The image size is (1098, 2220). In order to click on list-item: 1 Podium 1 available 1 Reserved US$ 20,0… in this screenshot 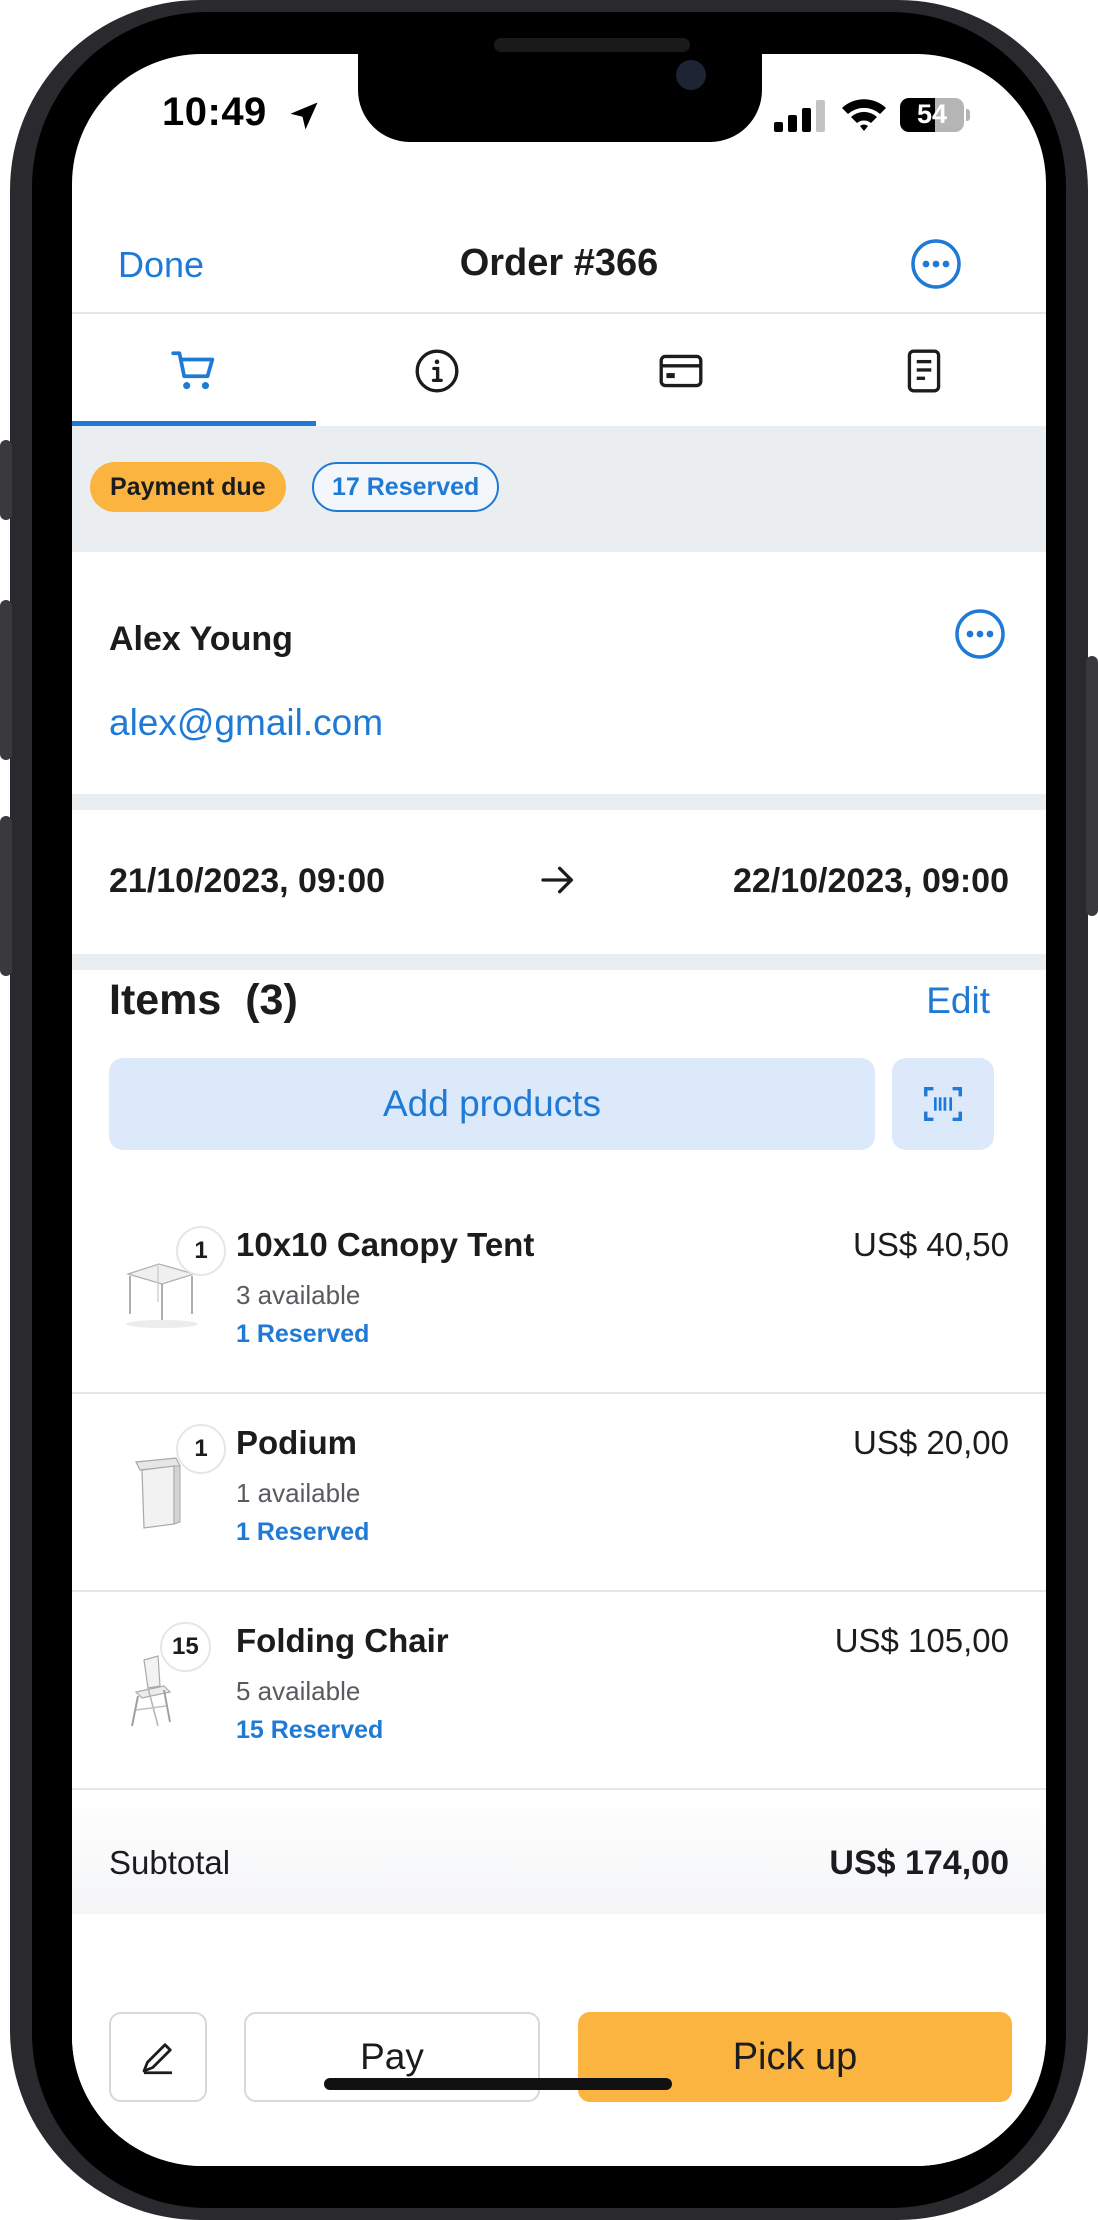, I will do `click(559, 1493)`.